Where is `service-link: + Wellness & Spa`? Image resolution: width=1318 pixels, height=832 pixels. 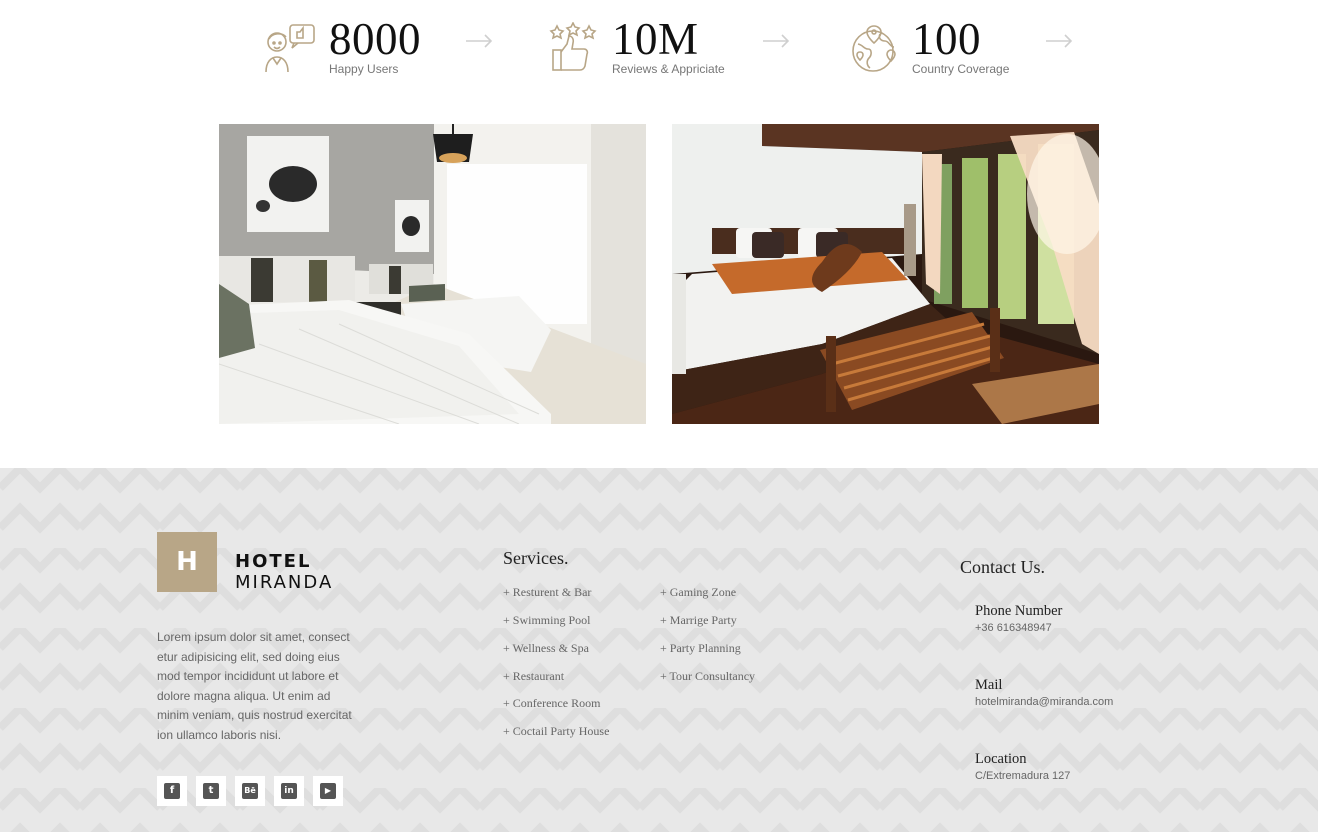 service-link: + Wellness & Spa is located at coordinates (546, 648).